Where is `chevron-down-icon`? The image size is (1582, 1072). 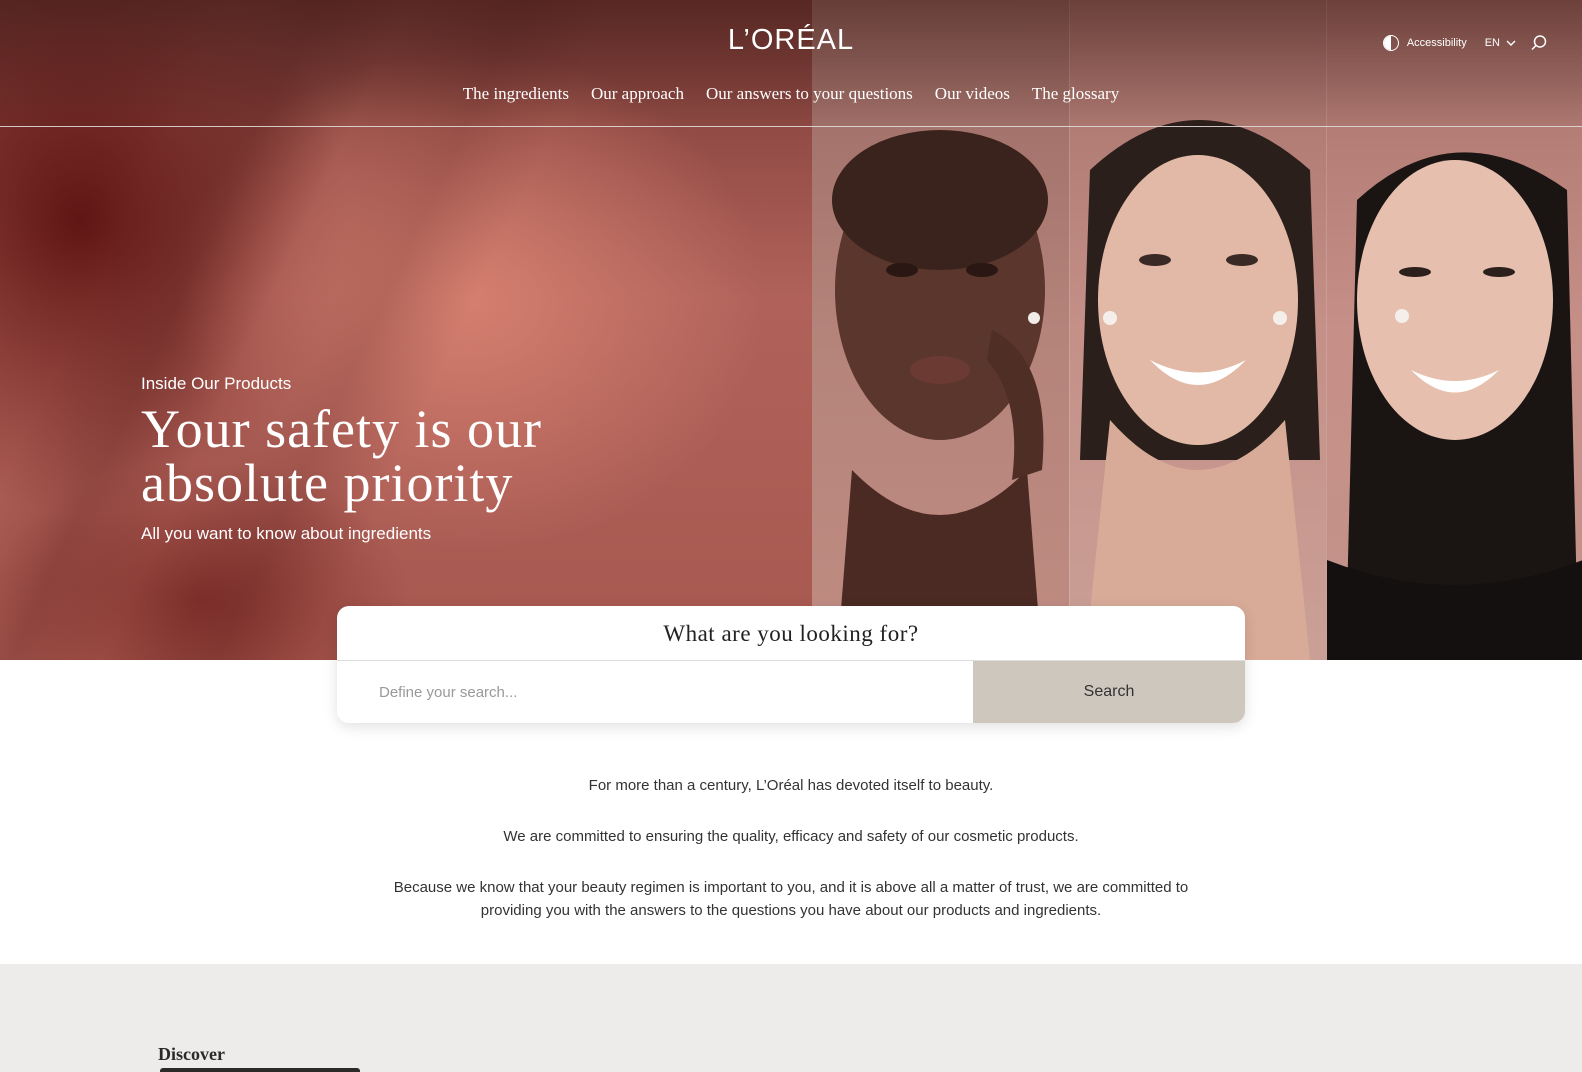
chevron-down-icon is located at coordinates (1511, 43).